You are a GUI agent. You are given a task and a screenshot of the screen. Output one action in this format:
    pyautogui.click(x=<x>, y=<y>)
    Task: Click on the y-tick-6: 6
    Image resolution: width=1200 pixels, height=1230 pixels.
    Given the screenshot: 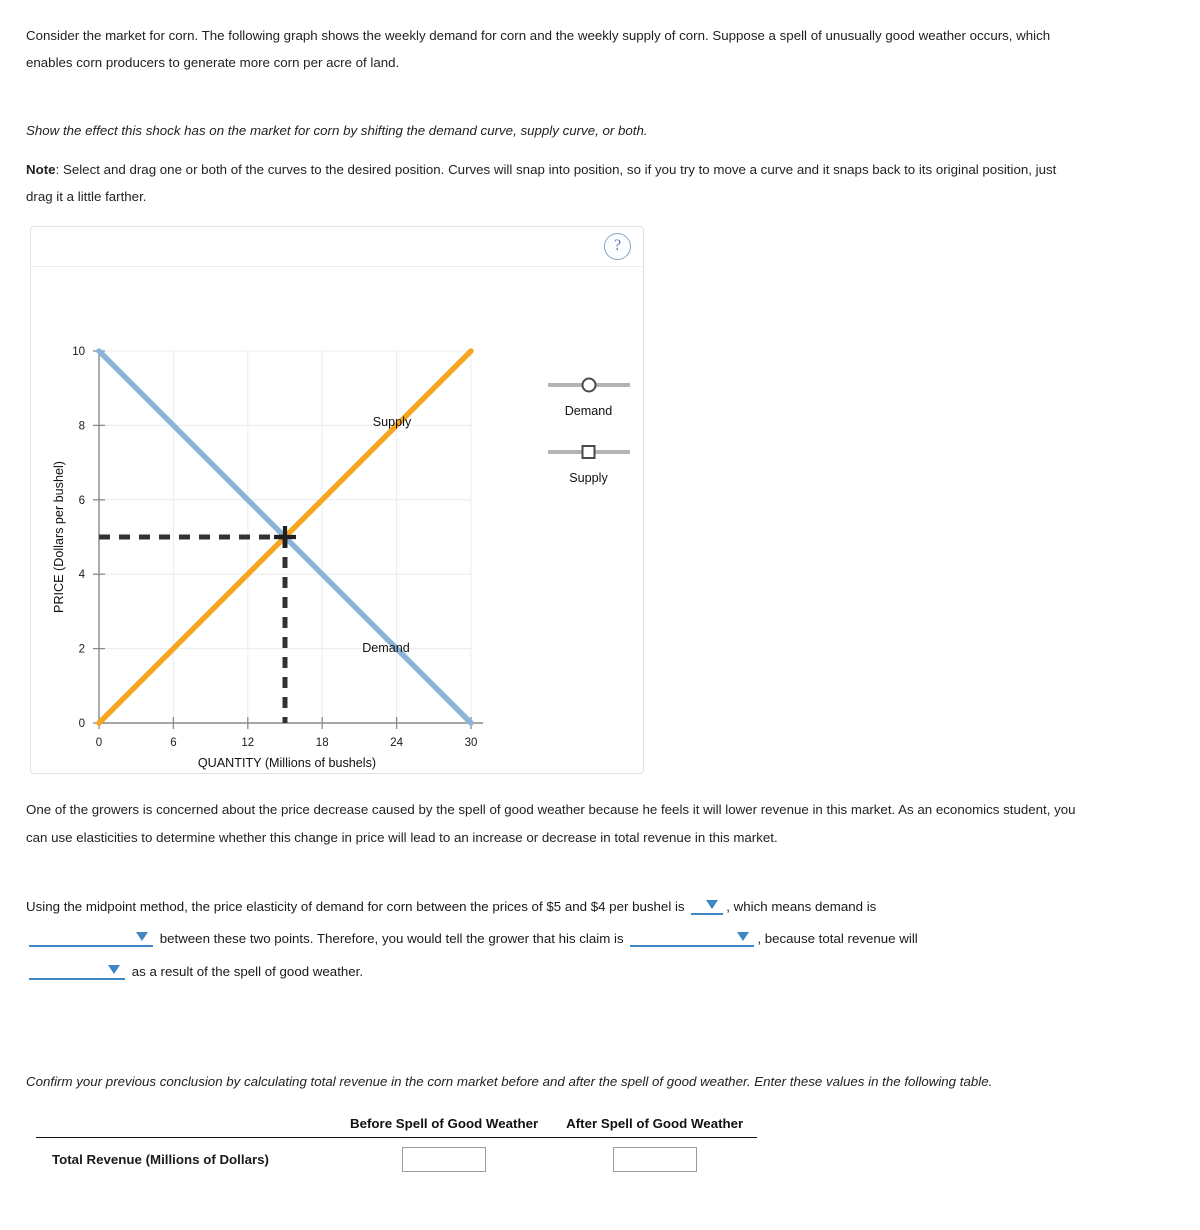 What is the action you would take?
    pyautogui.click(x=82, y=501)
    